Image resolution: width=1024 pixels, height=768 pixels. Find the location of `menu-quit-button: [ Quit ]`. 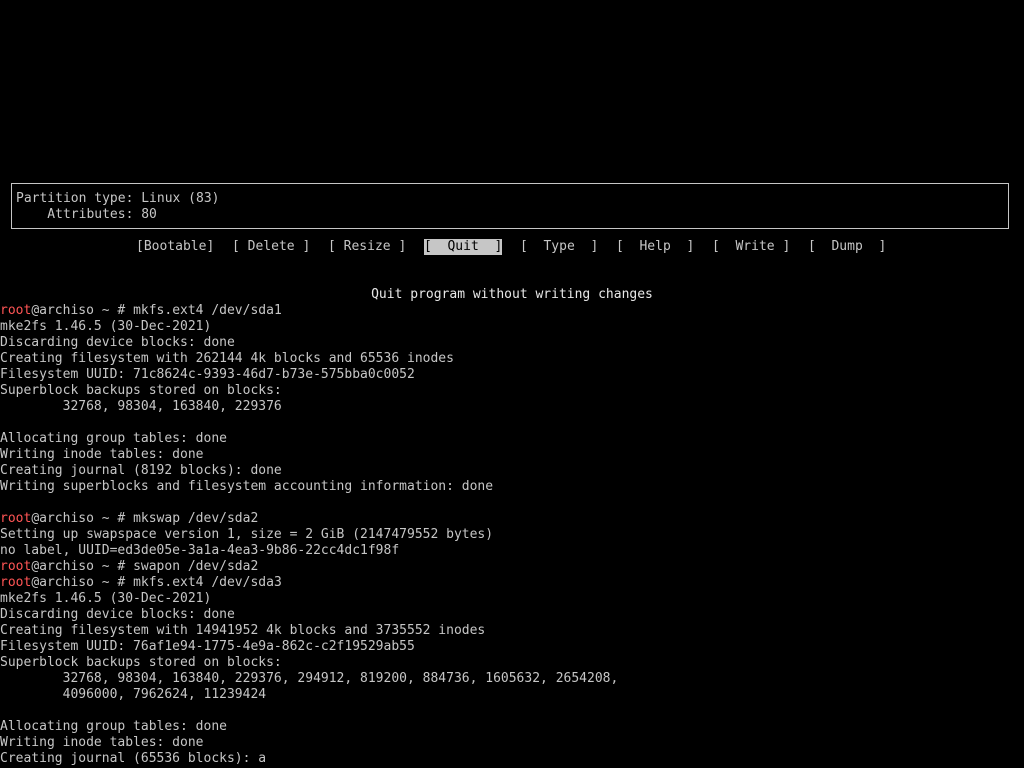

menu-quit-button: [ Quit ] is located at coordinates (463, 247).